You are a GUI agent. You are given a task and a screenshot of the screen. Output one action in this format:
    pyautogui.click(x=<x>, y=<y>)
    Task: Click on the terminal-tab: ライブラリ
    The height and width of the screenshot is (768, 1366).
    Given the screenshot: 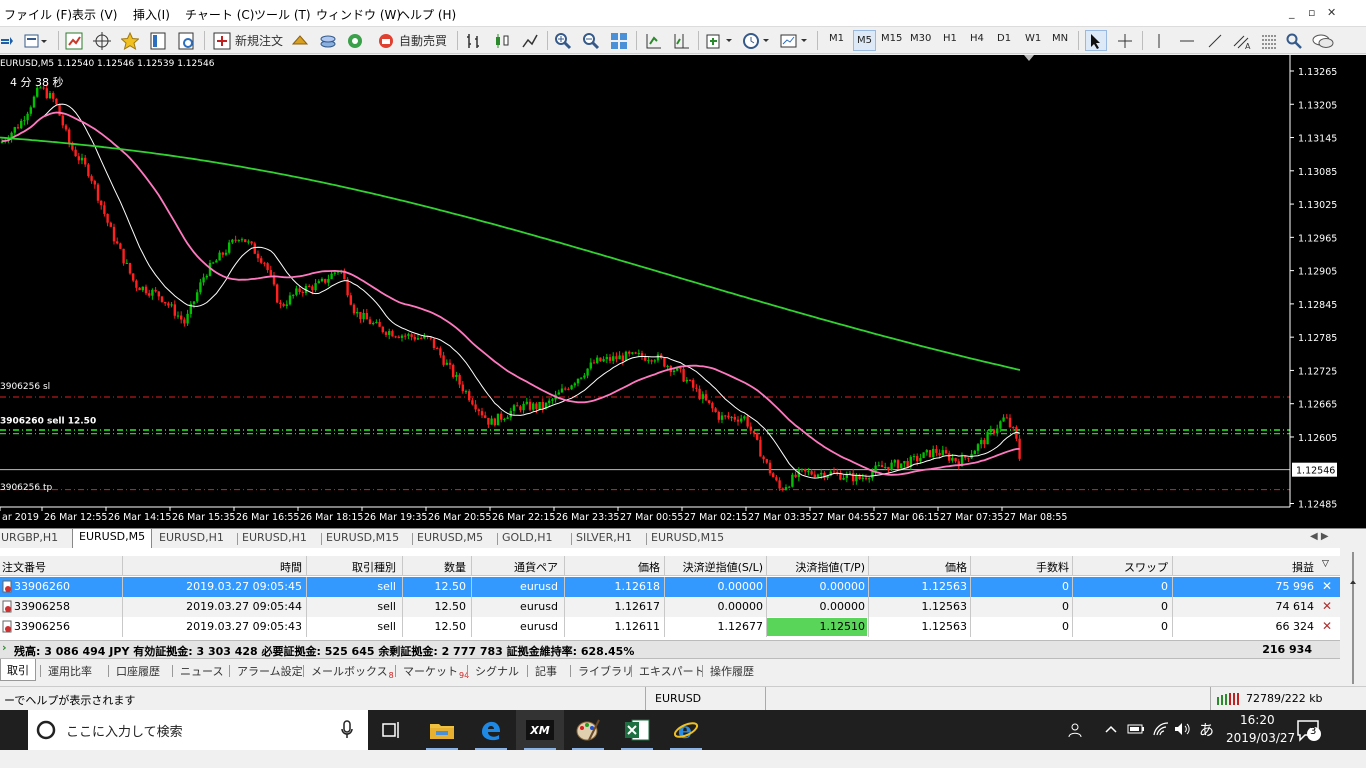 What is the action you would take?
    pyautogui.click(x=605, y=671)
    